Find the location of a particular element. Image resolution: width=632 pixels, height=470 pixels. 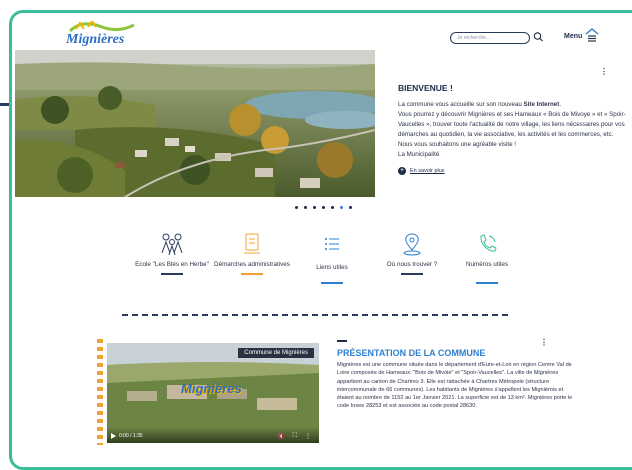

fullscreen-icon: ⛶ is located at coordinates (295, 436).